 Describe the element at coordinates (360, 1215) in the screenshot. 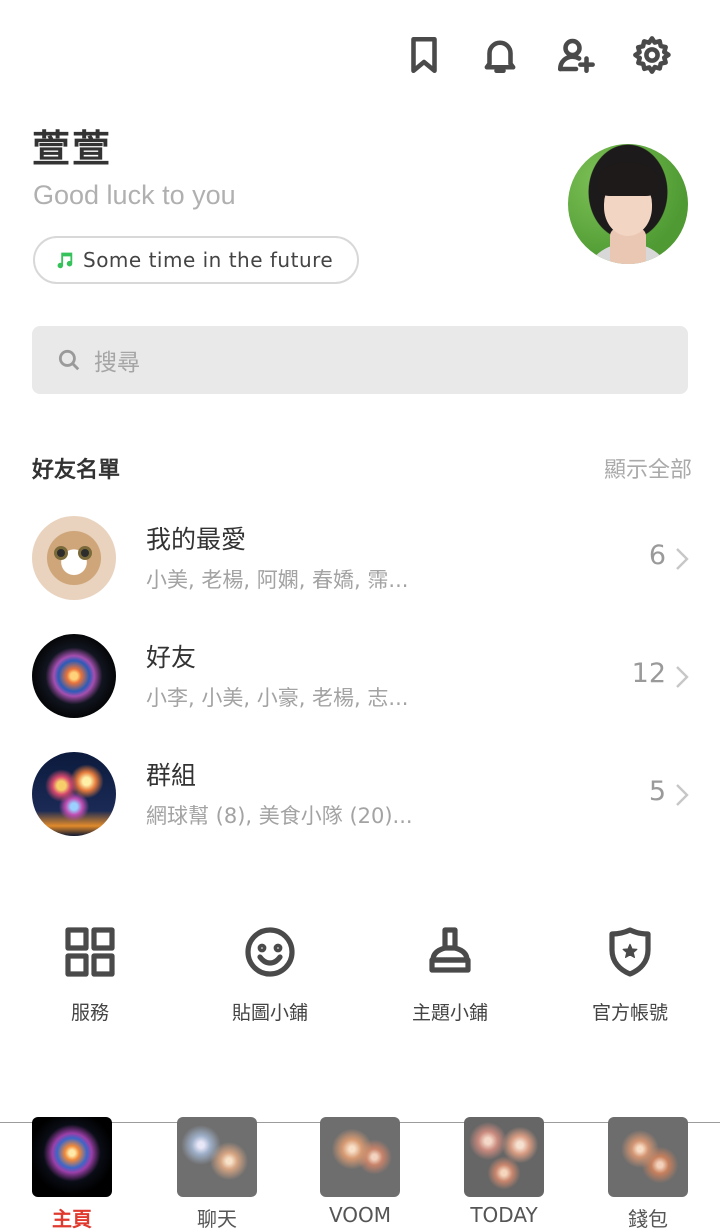

I see `tab-label: VOOM` at that location.